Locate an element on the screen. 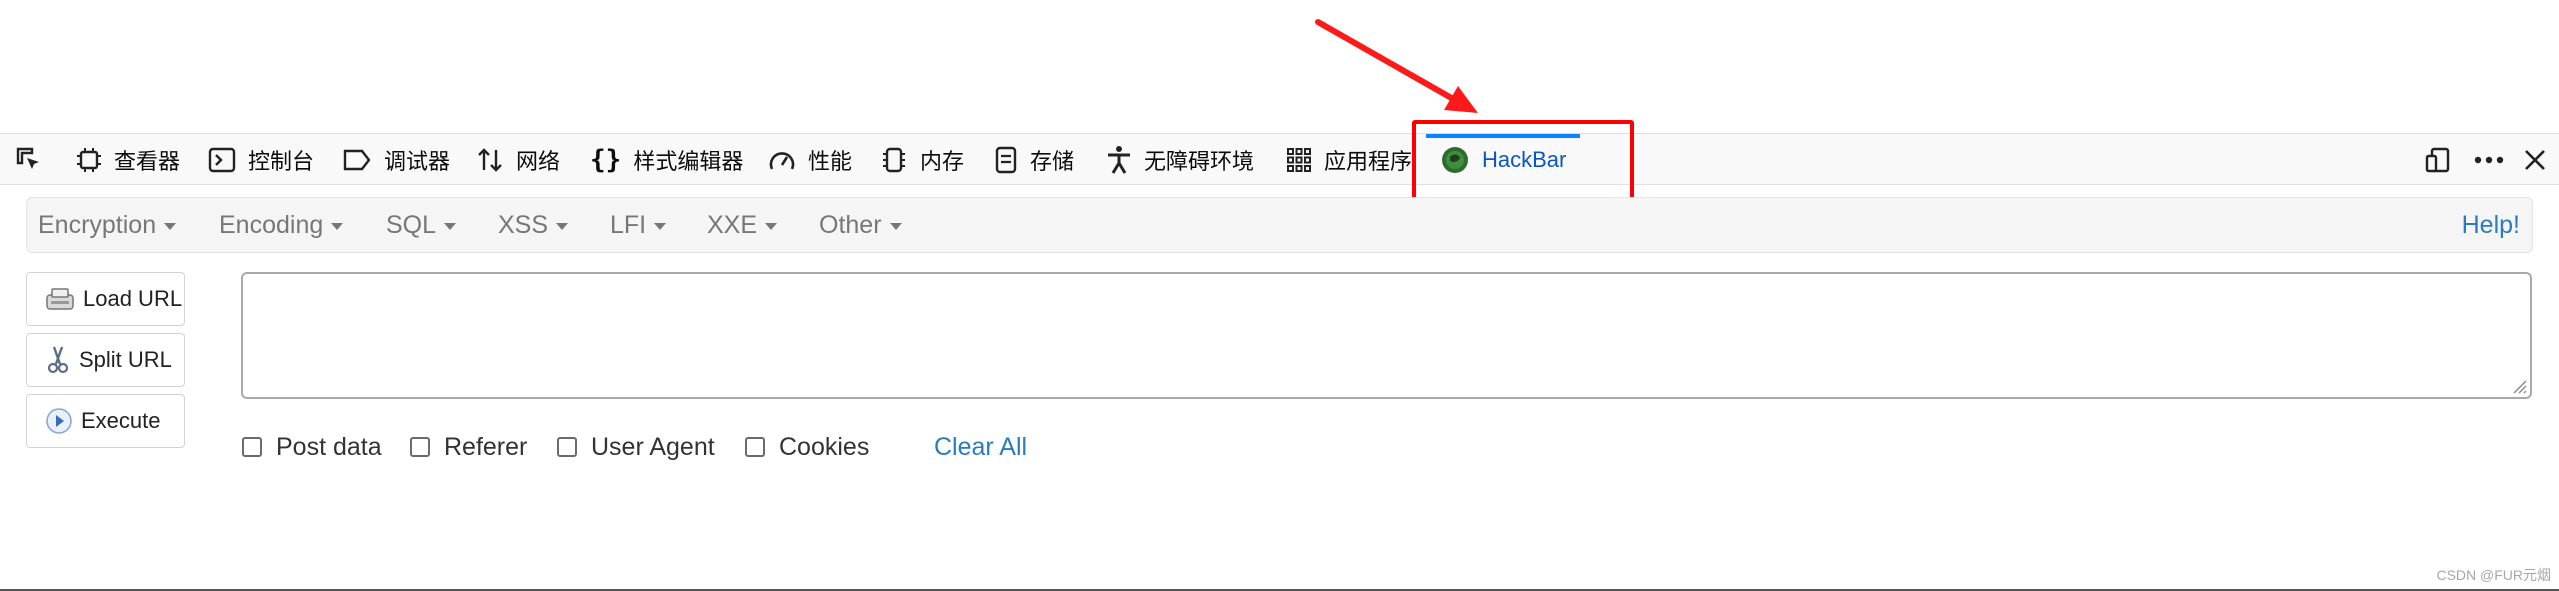 The image size is (2559, 591). menu-other: Other is located at coordinates (860, 225).